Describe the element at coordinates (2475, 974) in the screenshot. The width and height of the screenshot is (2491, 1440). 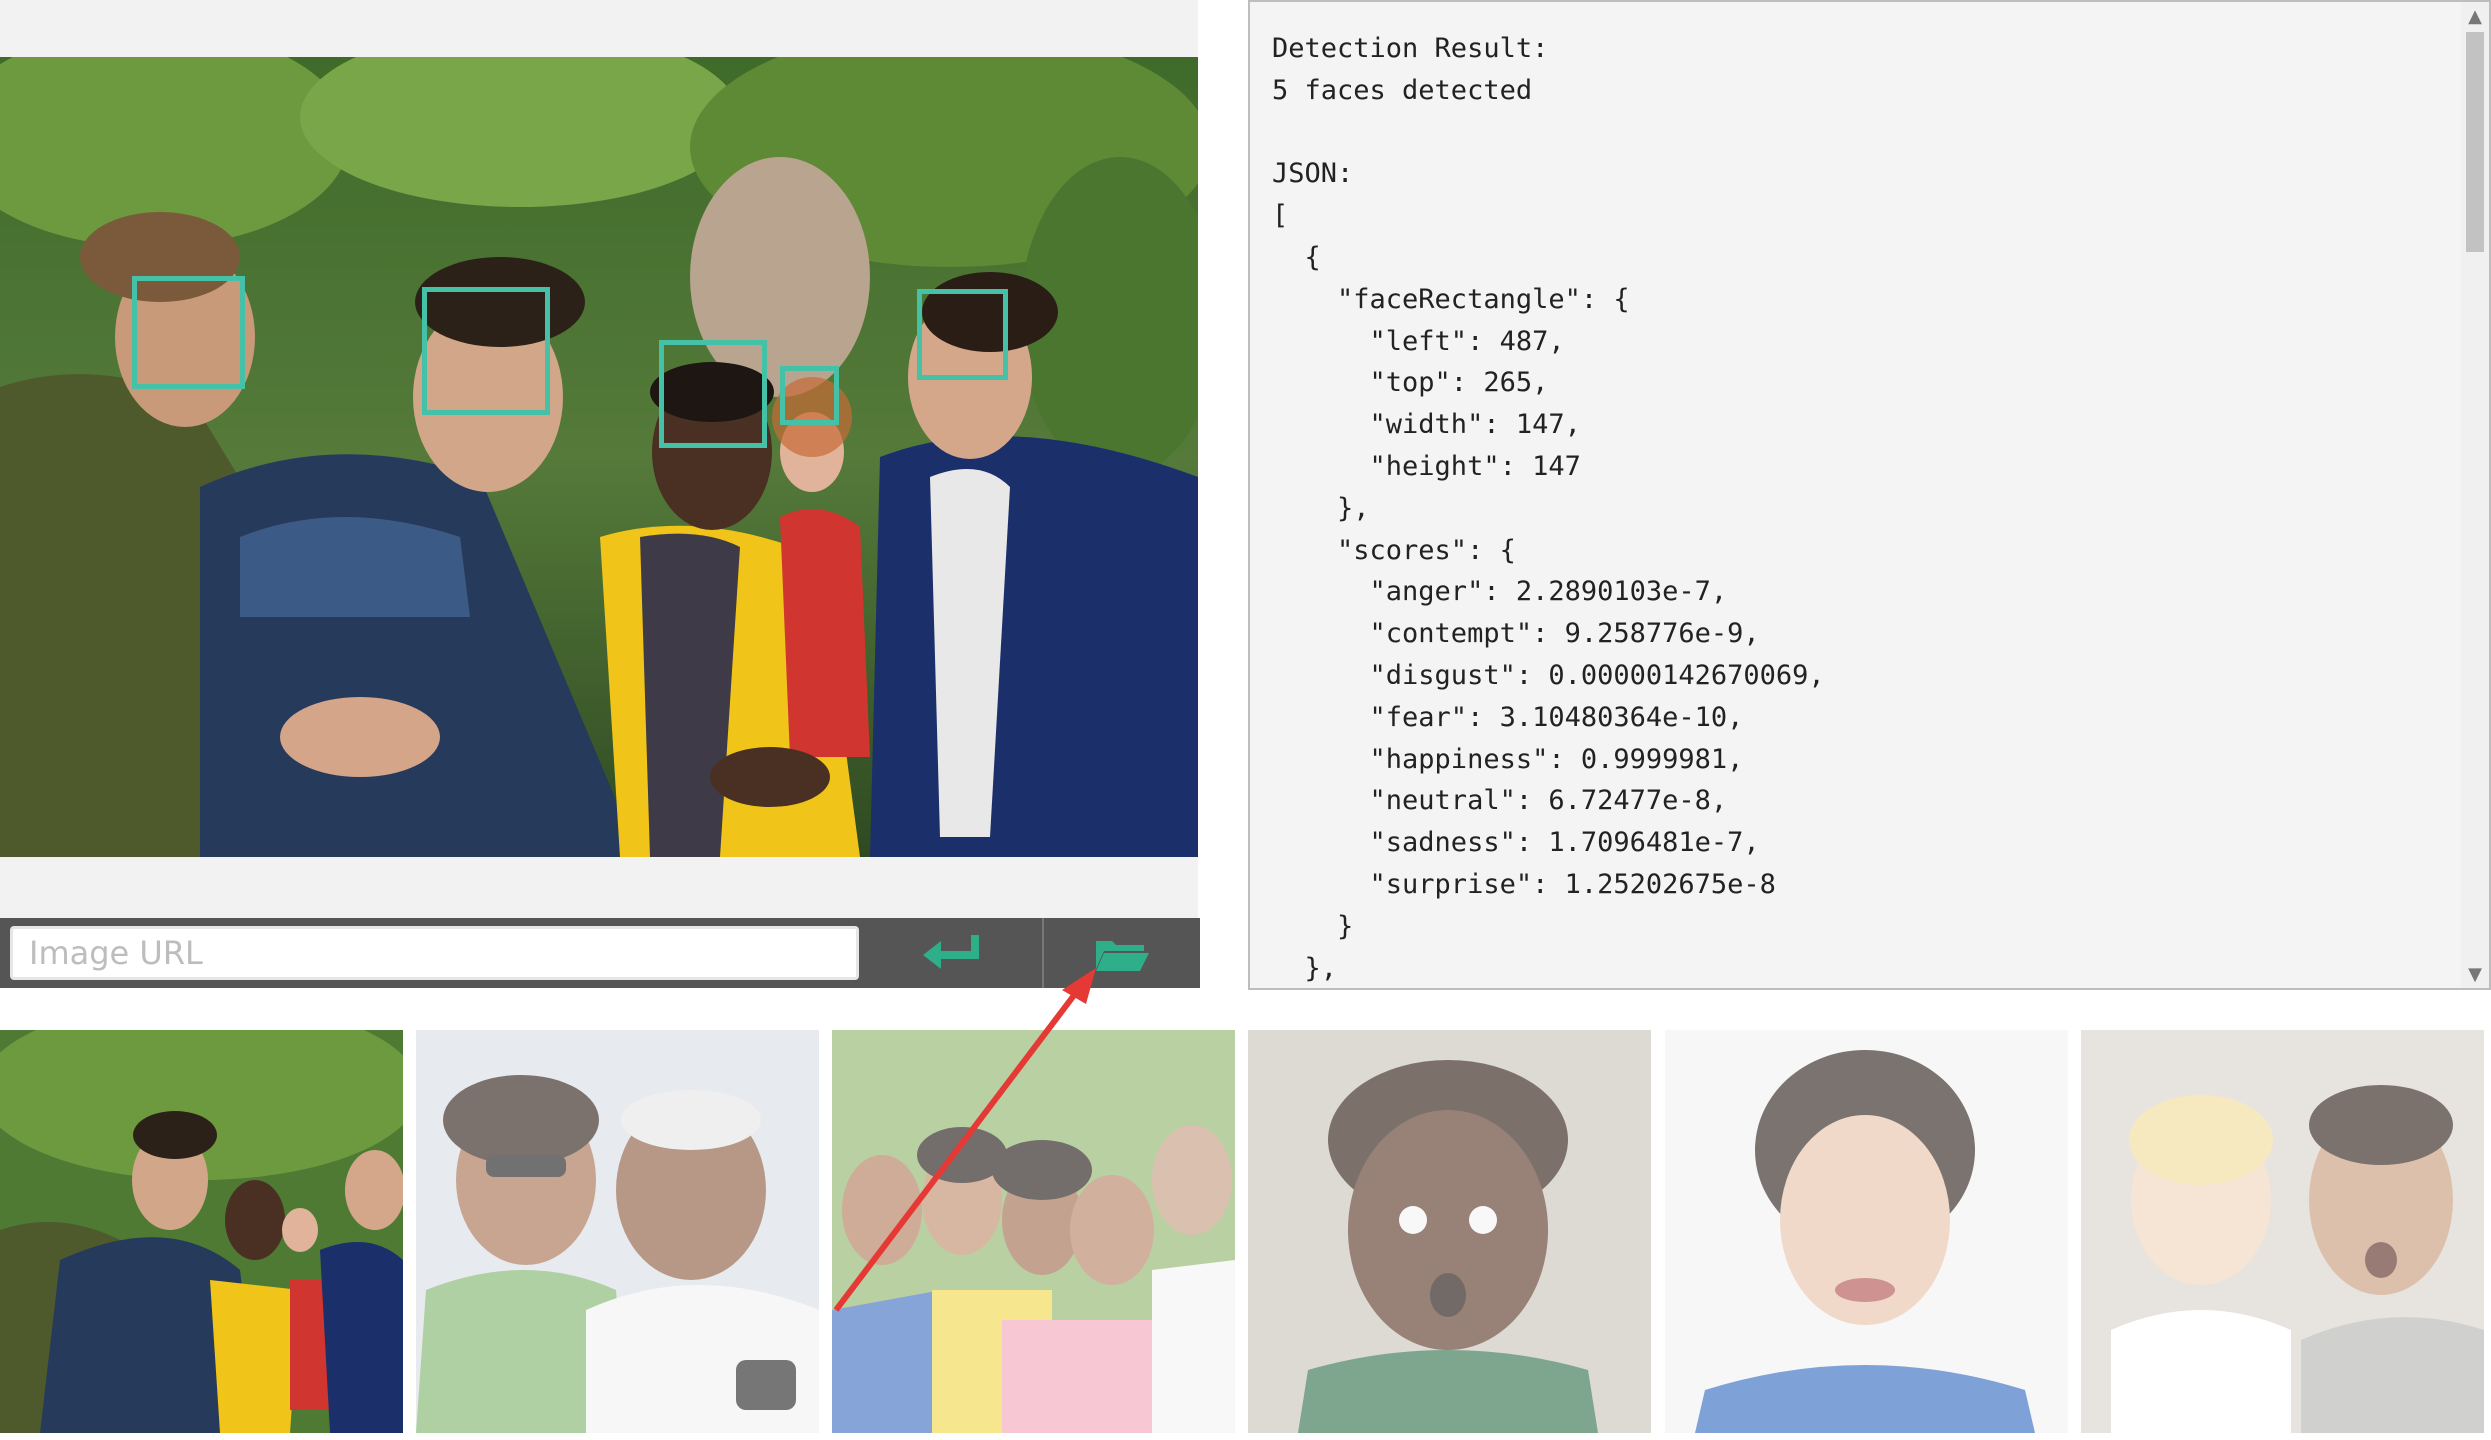
I see `scroll-down-arrow-icon: ▼` at that location.